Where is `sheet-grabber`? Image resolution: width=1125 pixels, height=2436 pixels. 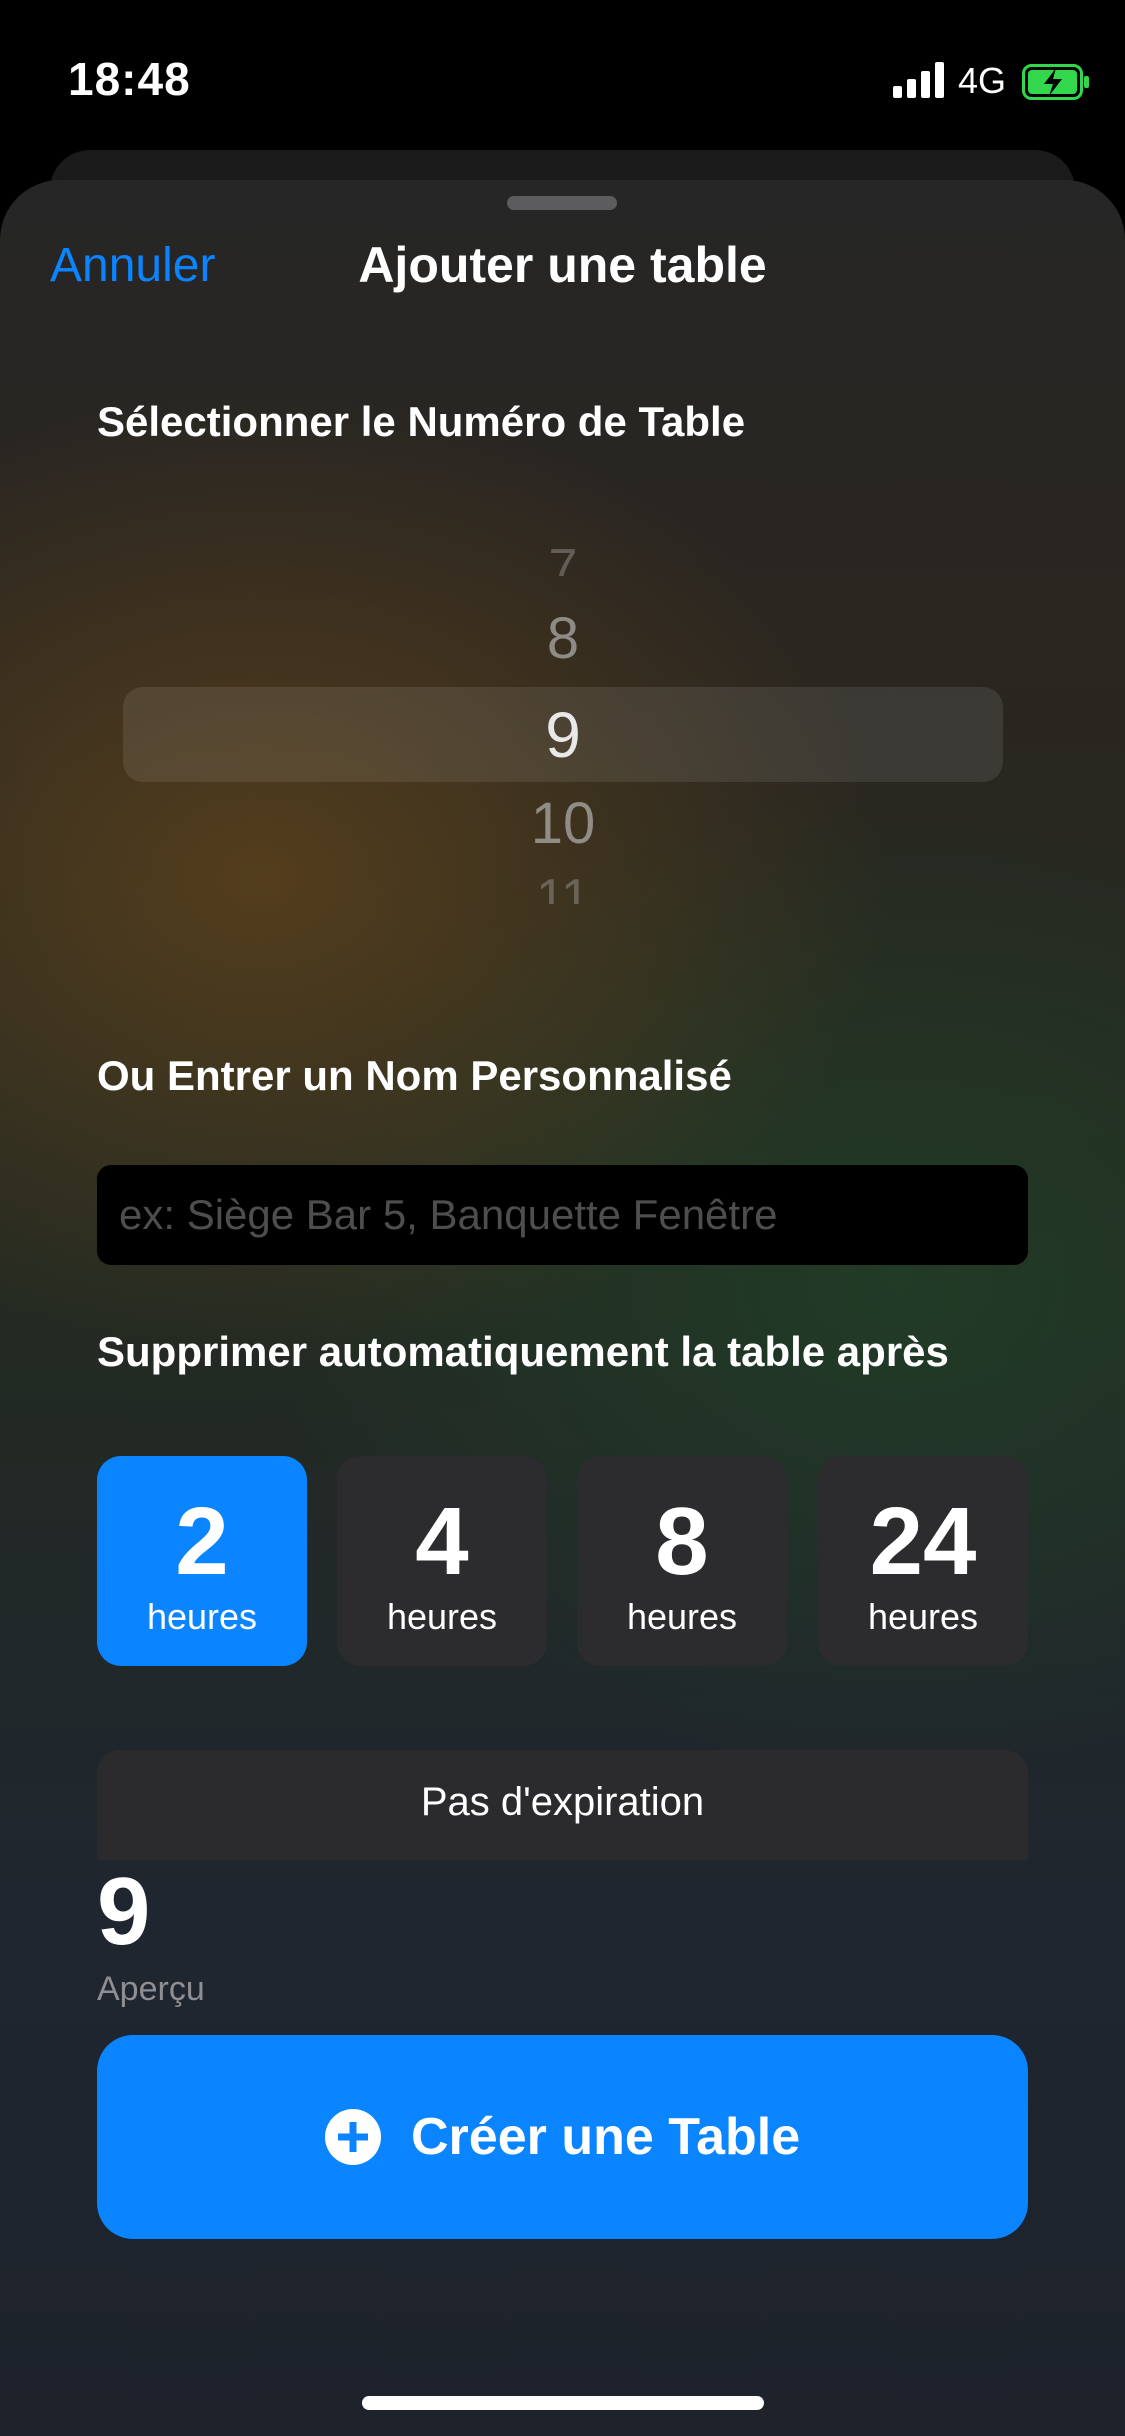
sheet-grabber is located at coordinates (562, 203).